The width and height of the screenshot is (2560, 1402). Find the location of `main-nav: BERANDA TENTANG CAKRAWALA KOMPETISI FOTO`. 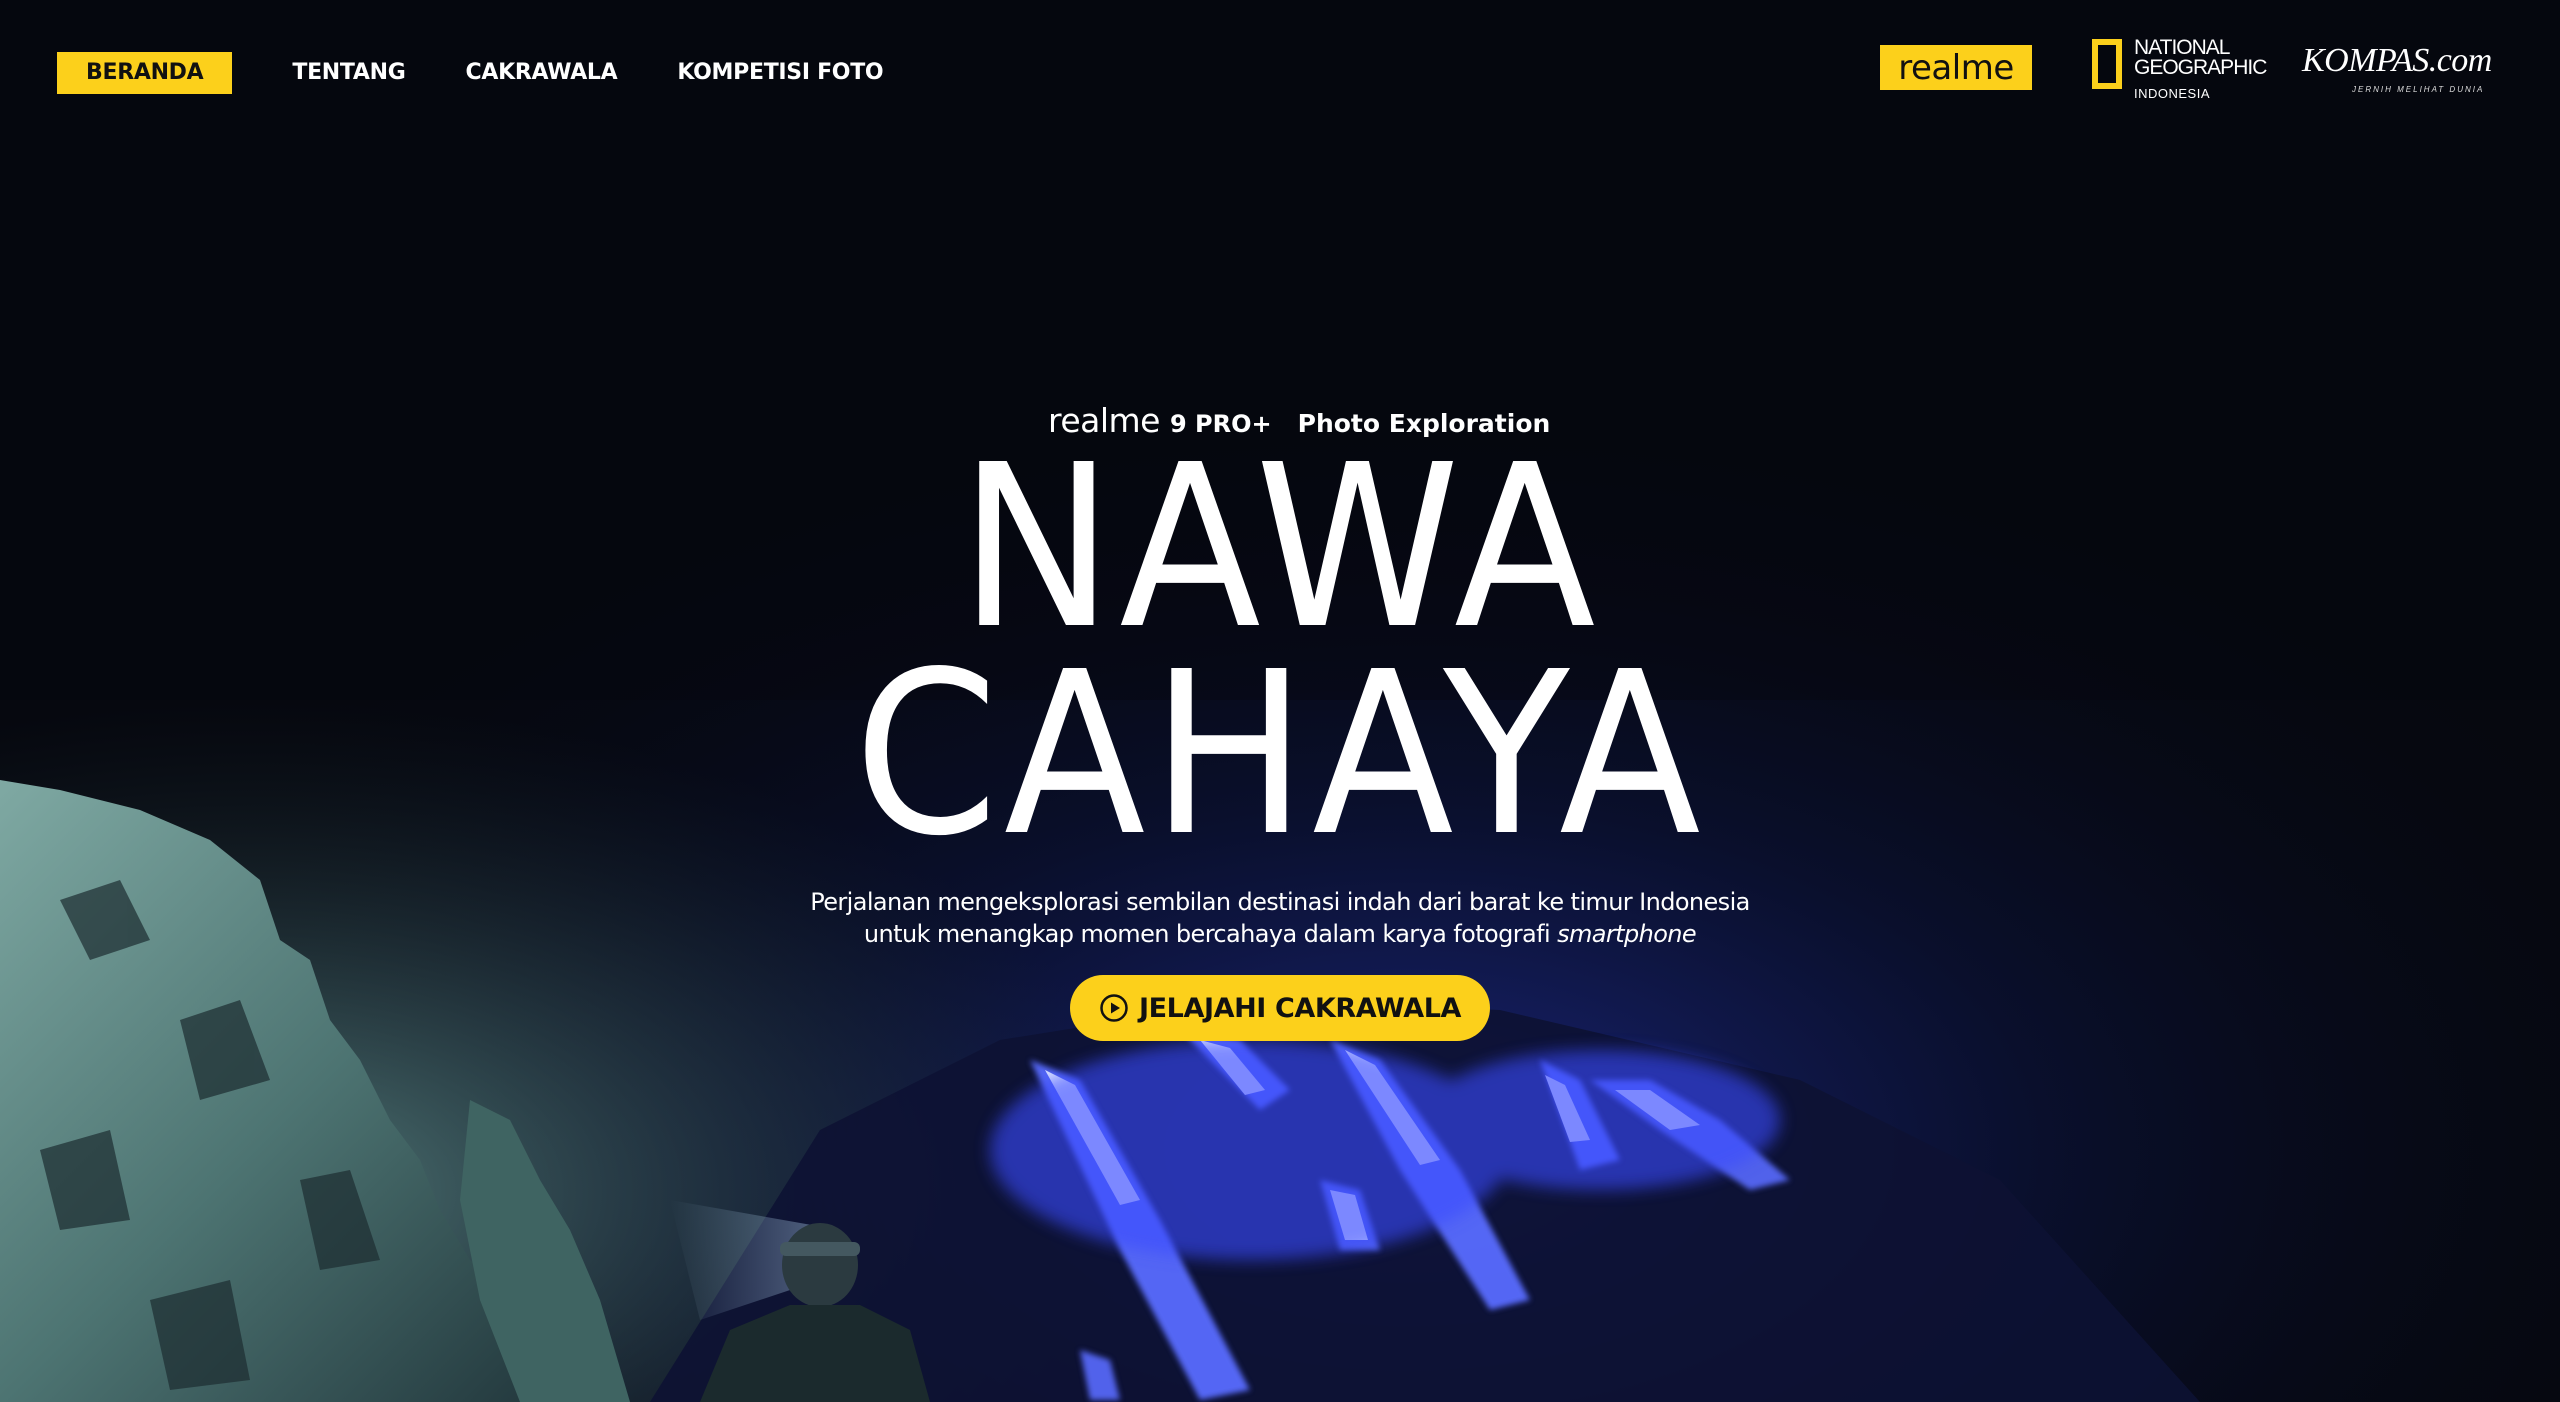

main-nav: BERANDA TENTANG CAKRAWALA KOMPETISI FOTO is located at coordinates (500, 73).